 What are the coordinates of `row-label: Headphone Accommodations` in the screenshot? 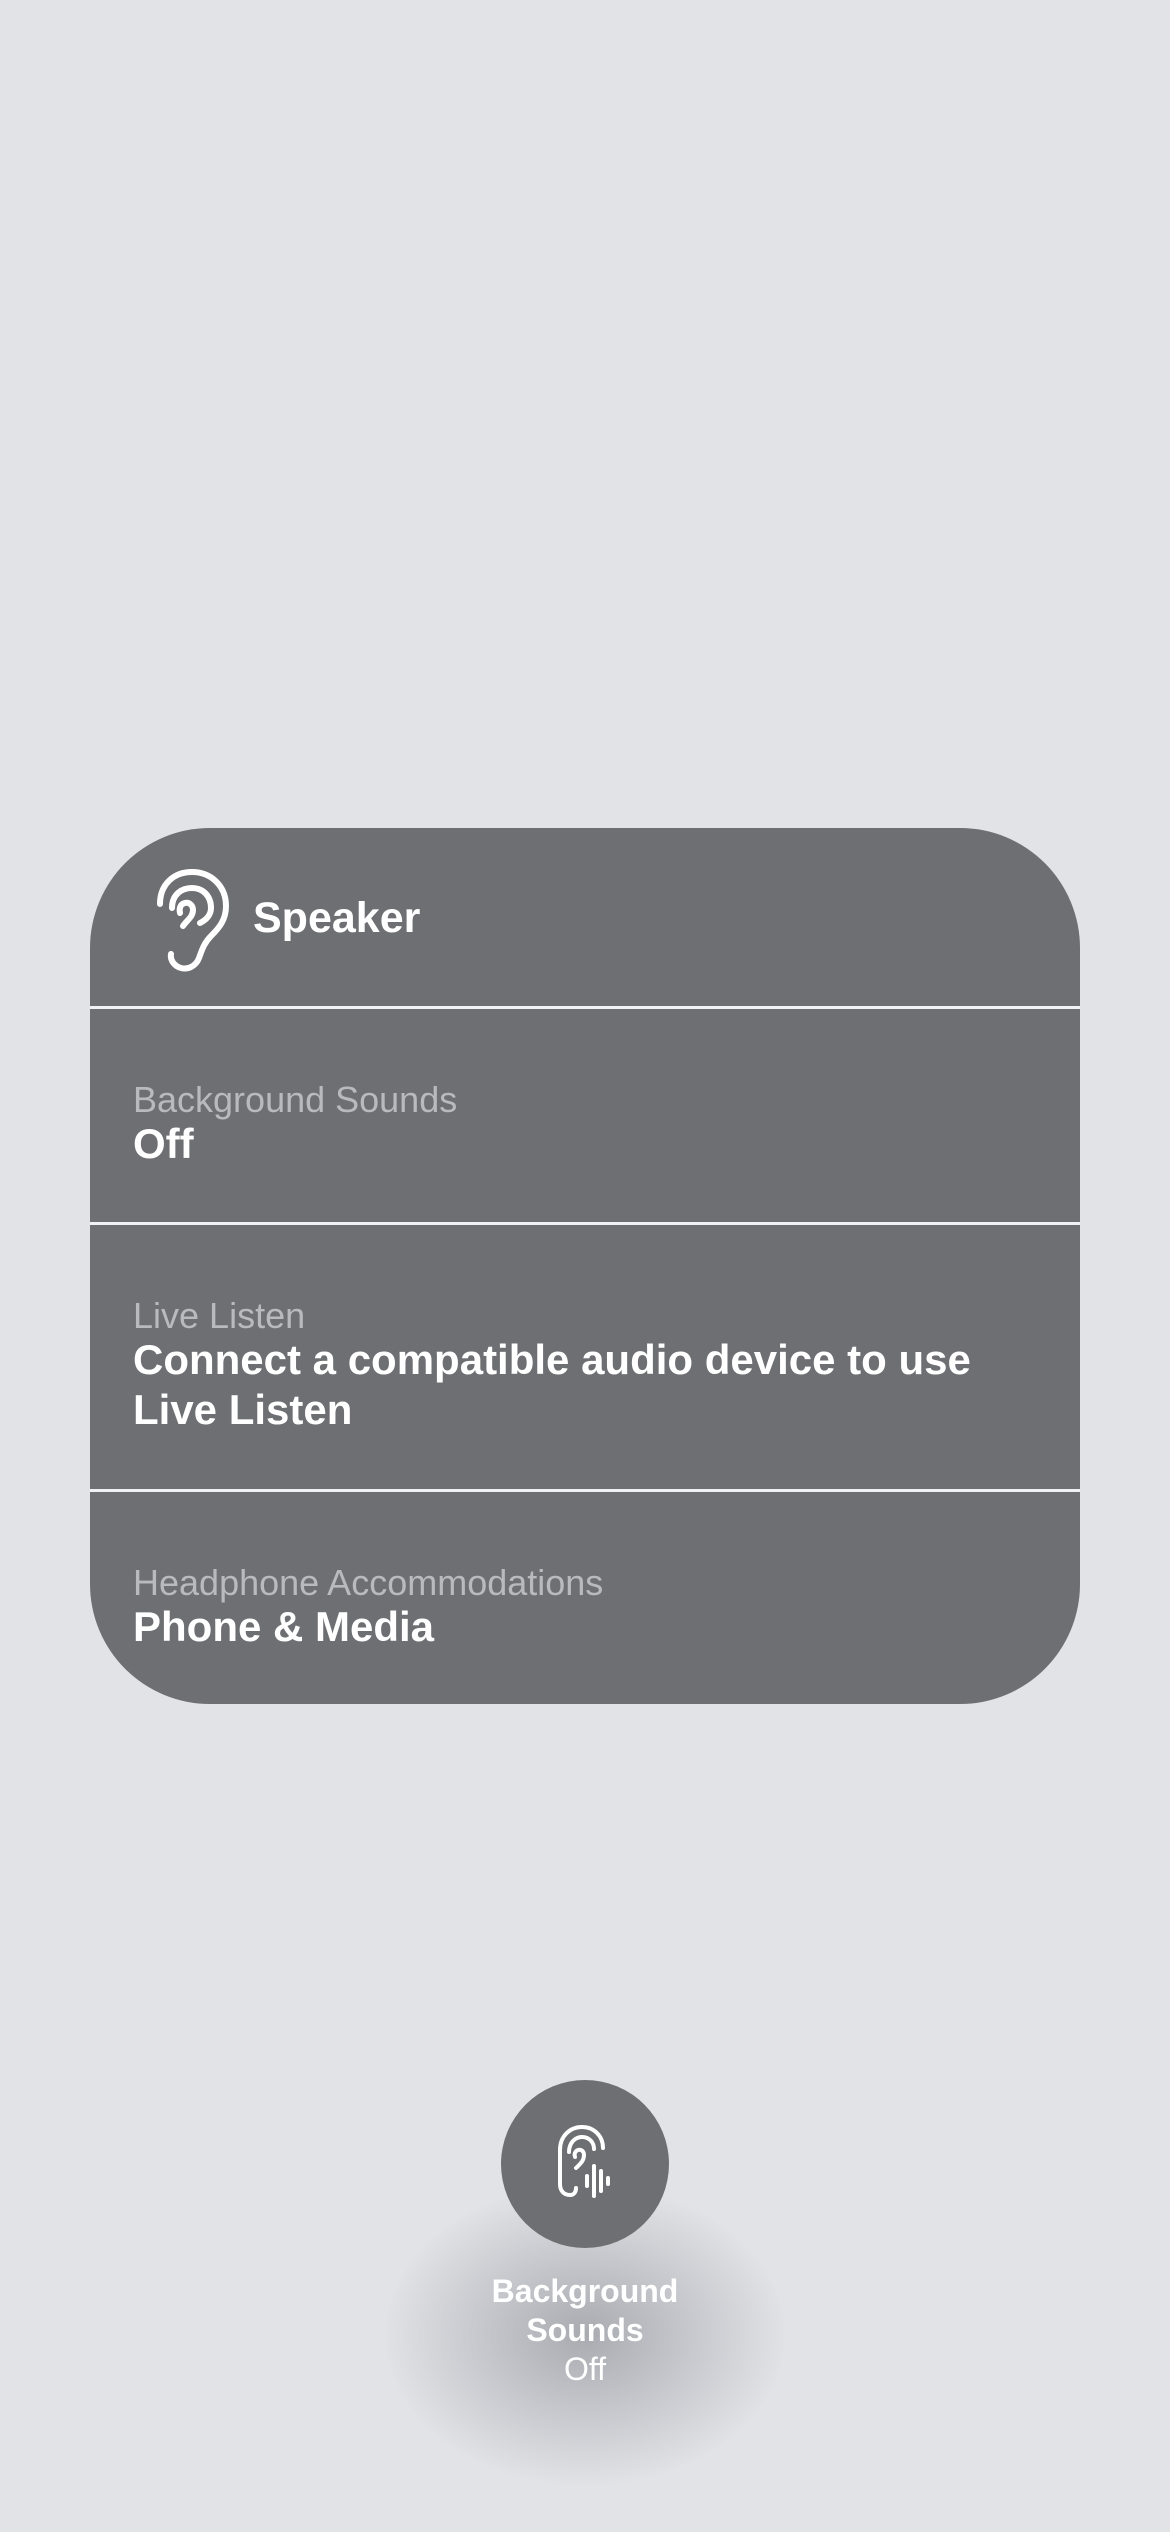 It's located at (368, 1582).